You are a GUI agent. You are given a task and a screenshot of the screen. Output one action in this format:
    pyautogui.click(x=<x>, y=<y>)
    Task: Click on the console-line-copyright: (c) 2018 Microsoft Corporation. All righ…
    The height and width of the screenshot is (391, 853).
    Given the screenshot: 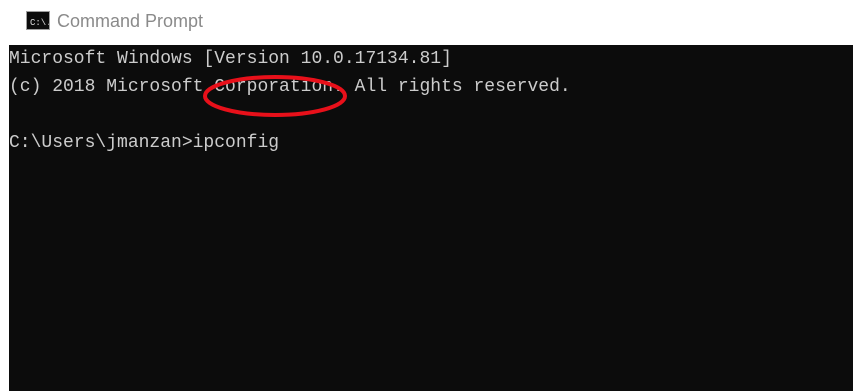 What is the action you would take?
    pyautogui.click(x=290, y=87)
    